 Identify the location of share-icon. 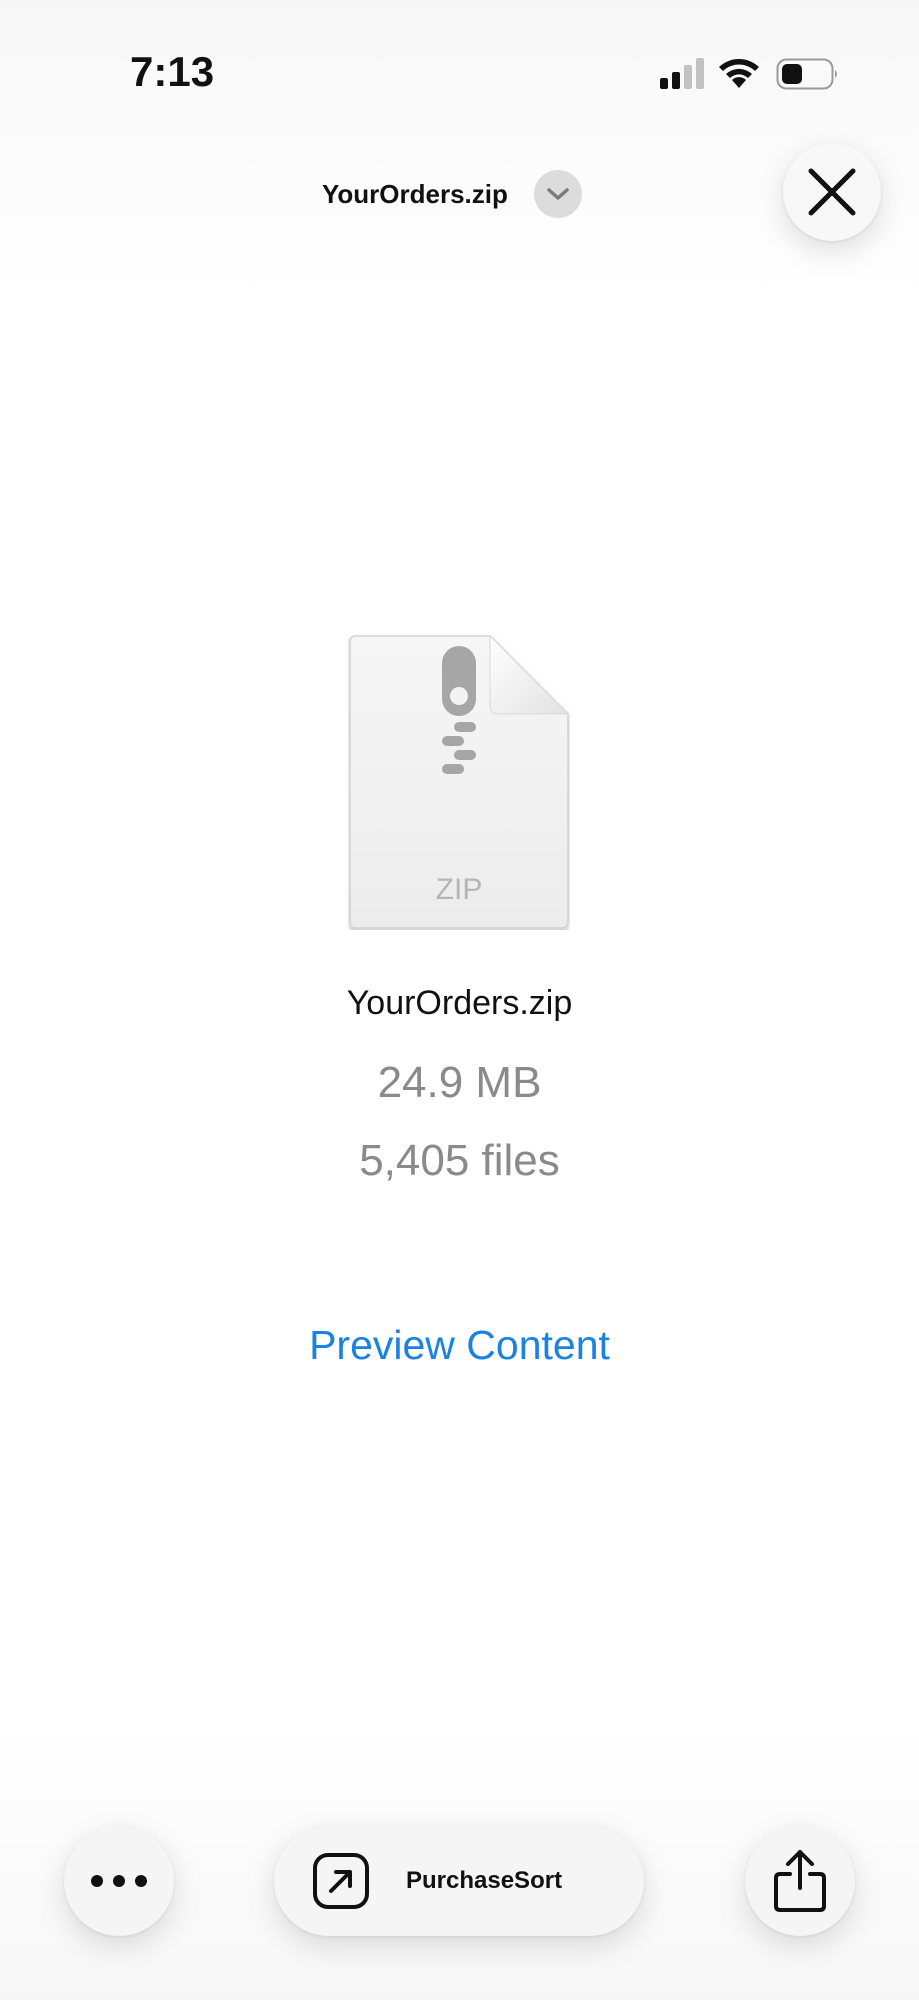
(800, 1881).